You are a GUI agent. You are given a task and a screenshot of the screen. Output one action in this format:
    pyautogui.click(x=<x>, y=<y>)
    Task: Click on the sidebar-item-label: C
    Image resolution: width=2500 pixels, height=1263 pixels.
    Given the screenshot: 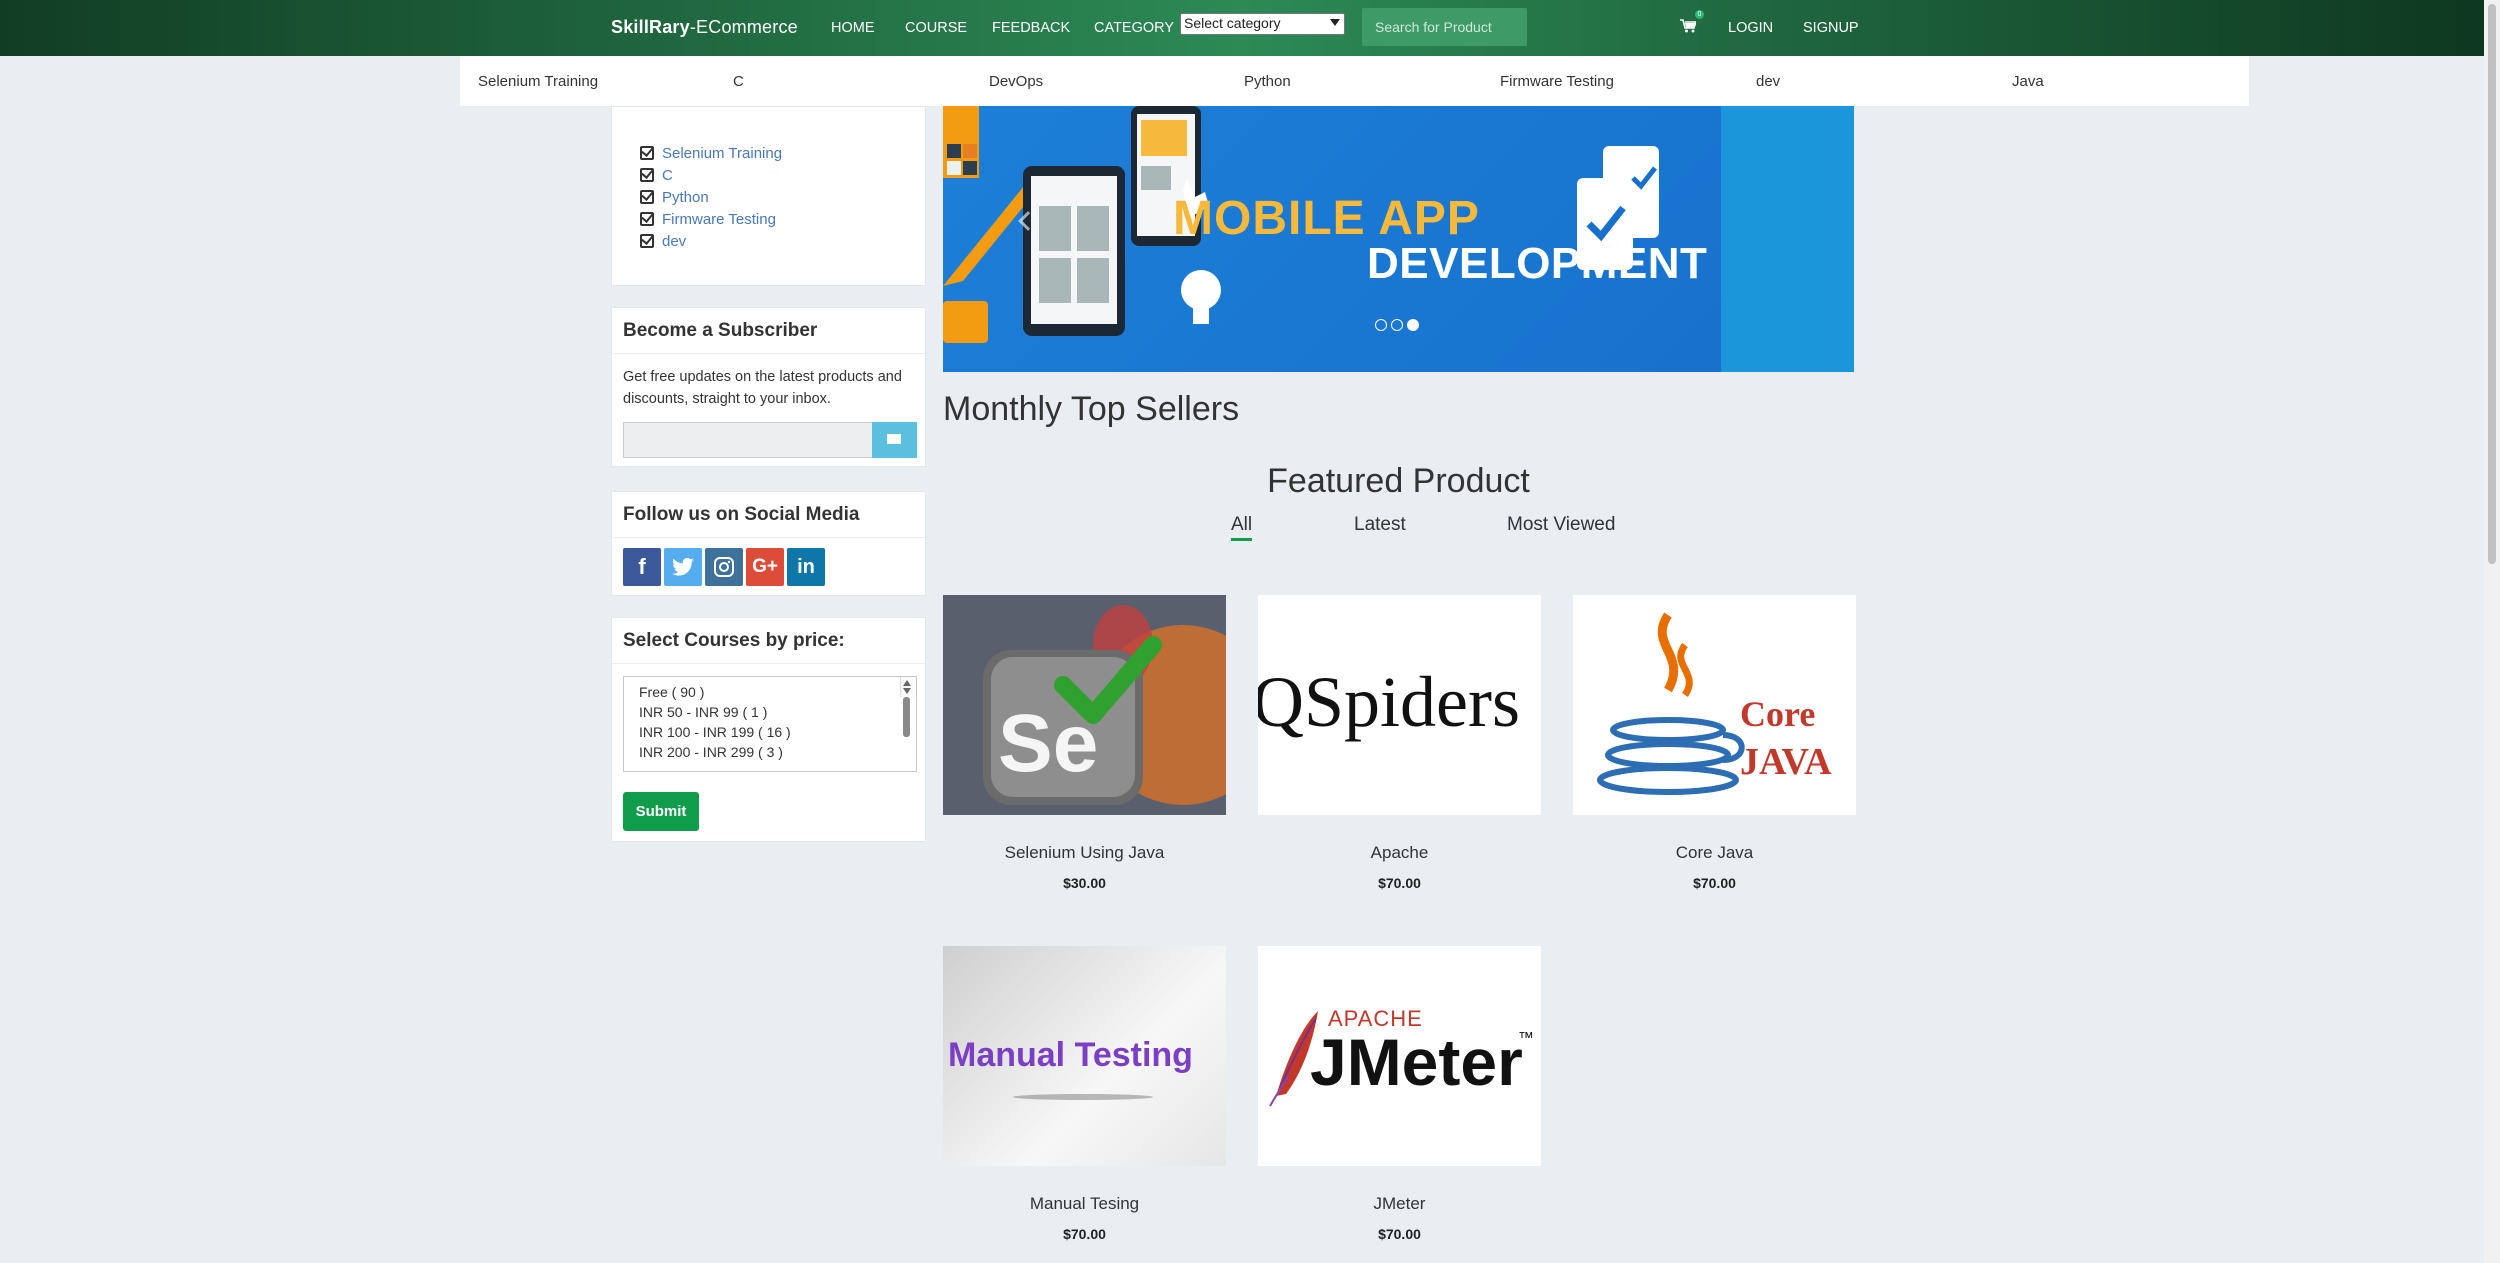 What is the action you would take?
    pyautogui.click(x=667, y=175)
    